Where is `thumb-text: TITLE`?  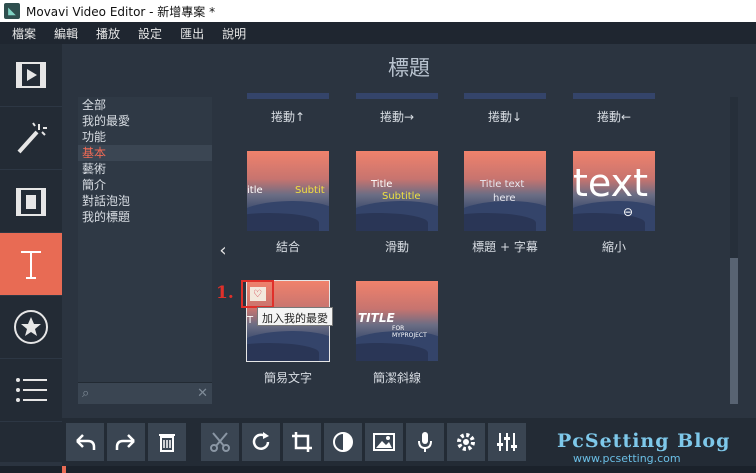 thumb-text: TITLE is located at coordinates (376, 318).